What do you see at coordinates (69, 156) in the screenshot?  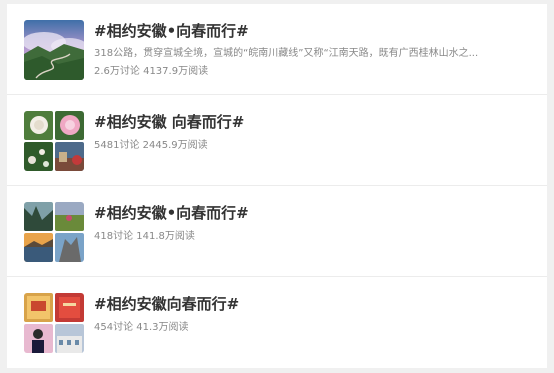 I see `street-photo` at bounding box center [69, 156].